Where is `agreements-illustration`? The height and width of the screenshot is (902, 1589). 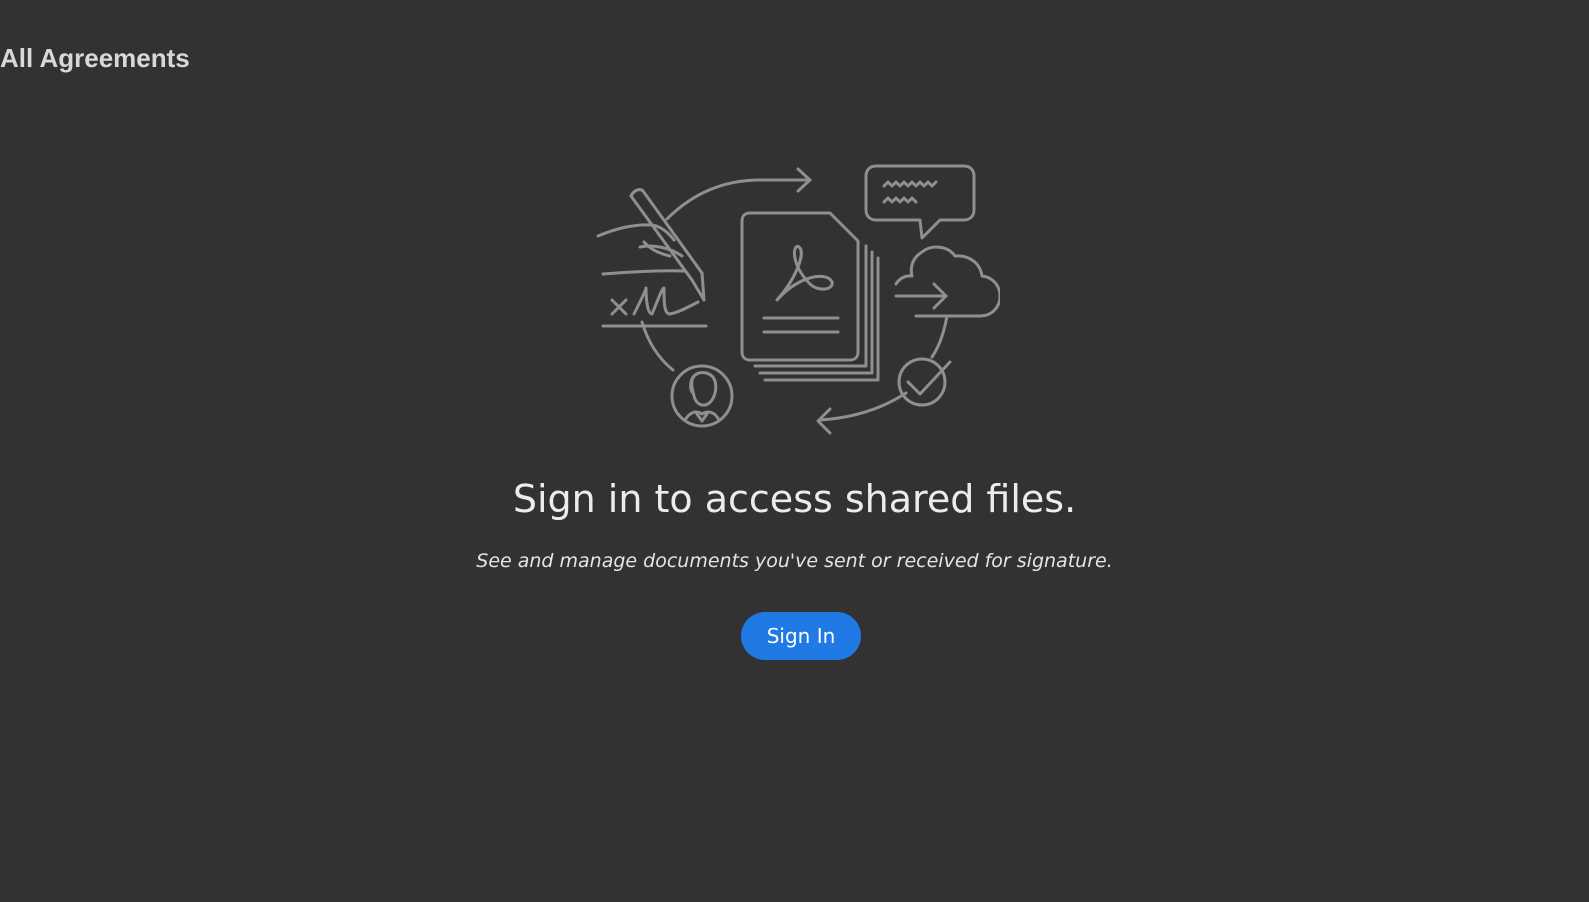 agreements-illustration is located at coordinates (792, 297).